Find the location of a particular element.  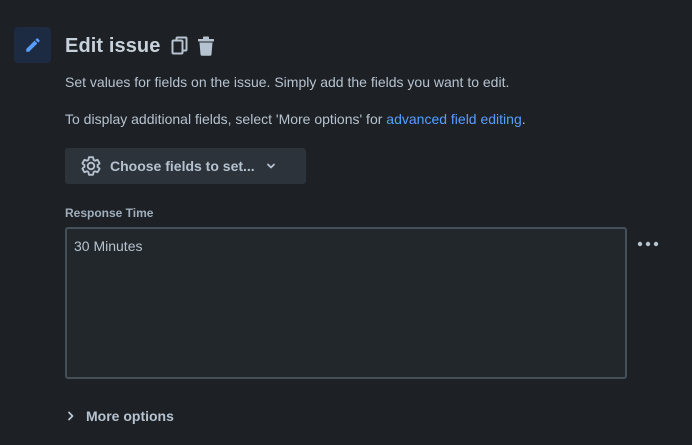

page-title: Edit issue is located at coordinates (113, 45).